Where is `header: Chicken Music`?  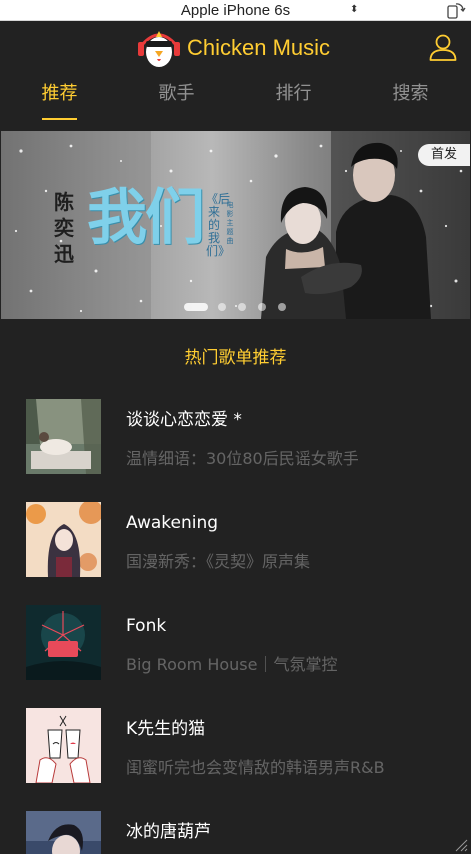 header: Chicken Music is located at coordinates (235, 48).